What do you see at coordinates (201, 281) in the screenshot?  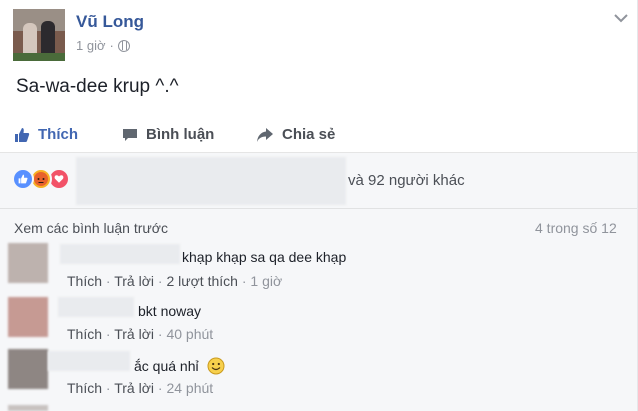 I see `comment-like-count: 2 lượt thích` at bounding box center [201, 281].